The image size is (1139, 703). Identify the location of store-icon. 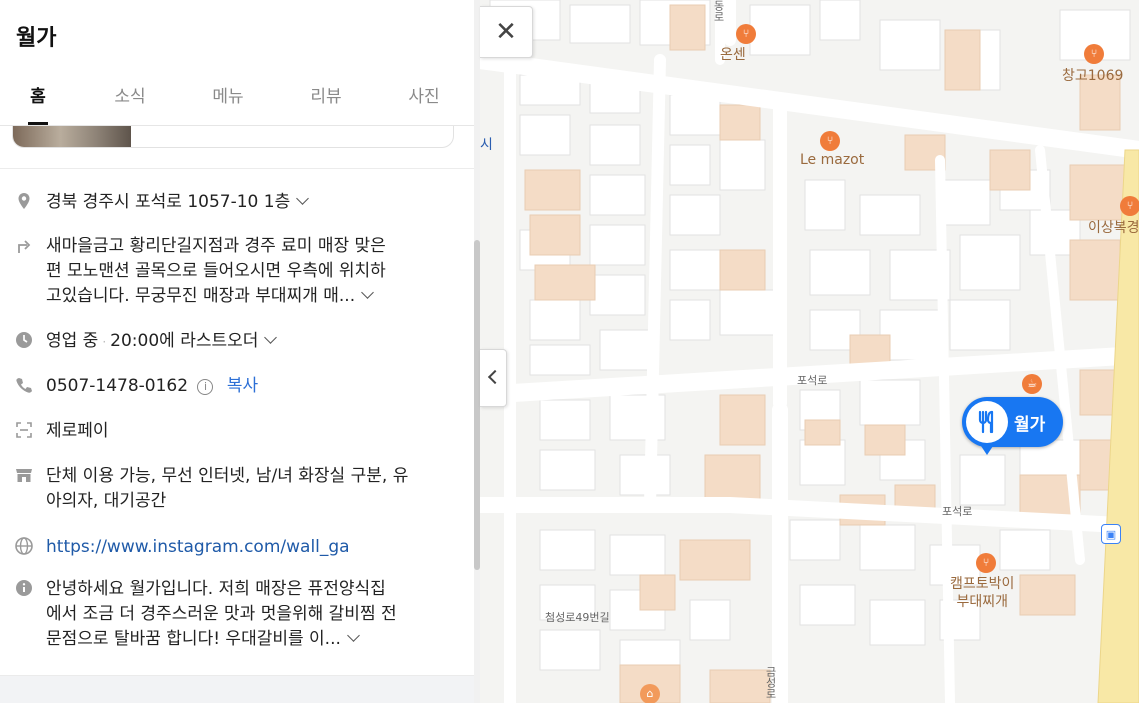
(24, 475).